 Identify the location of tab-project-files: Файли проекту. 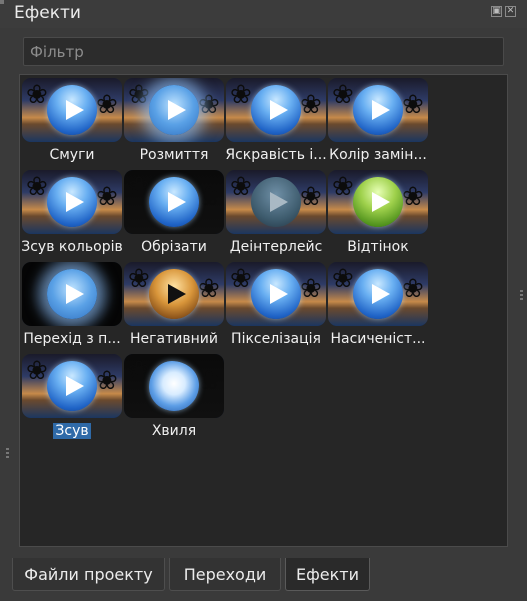
(88, 574).